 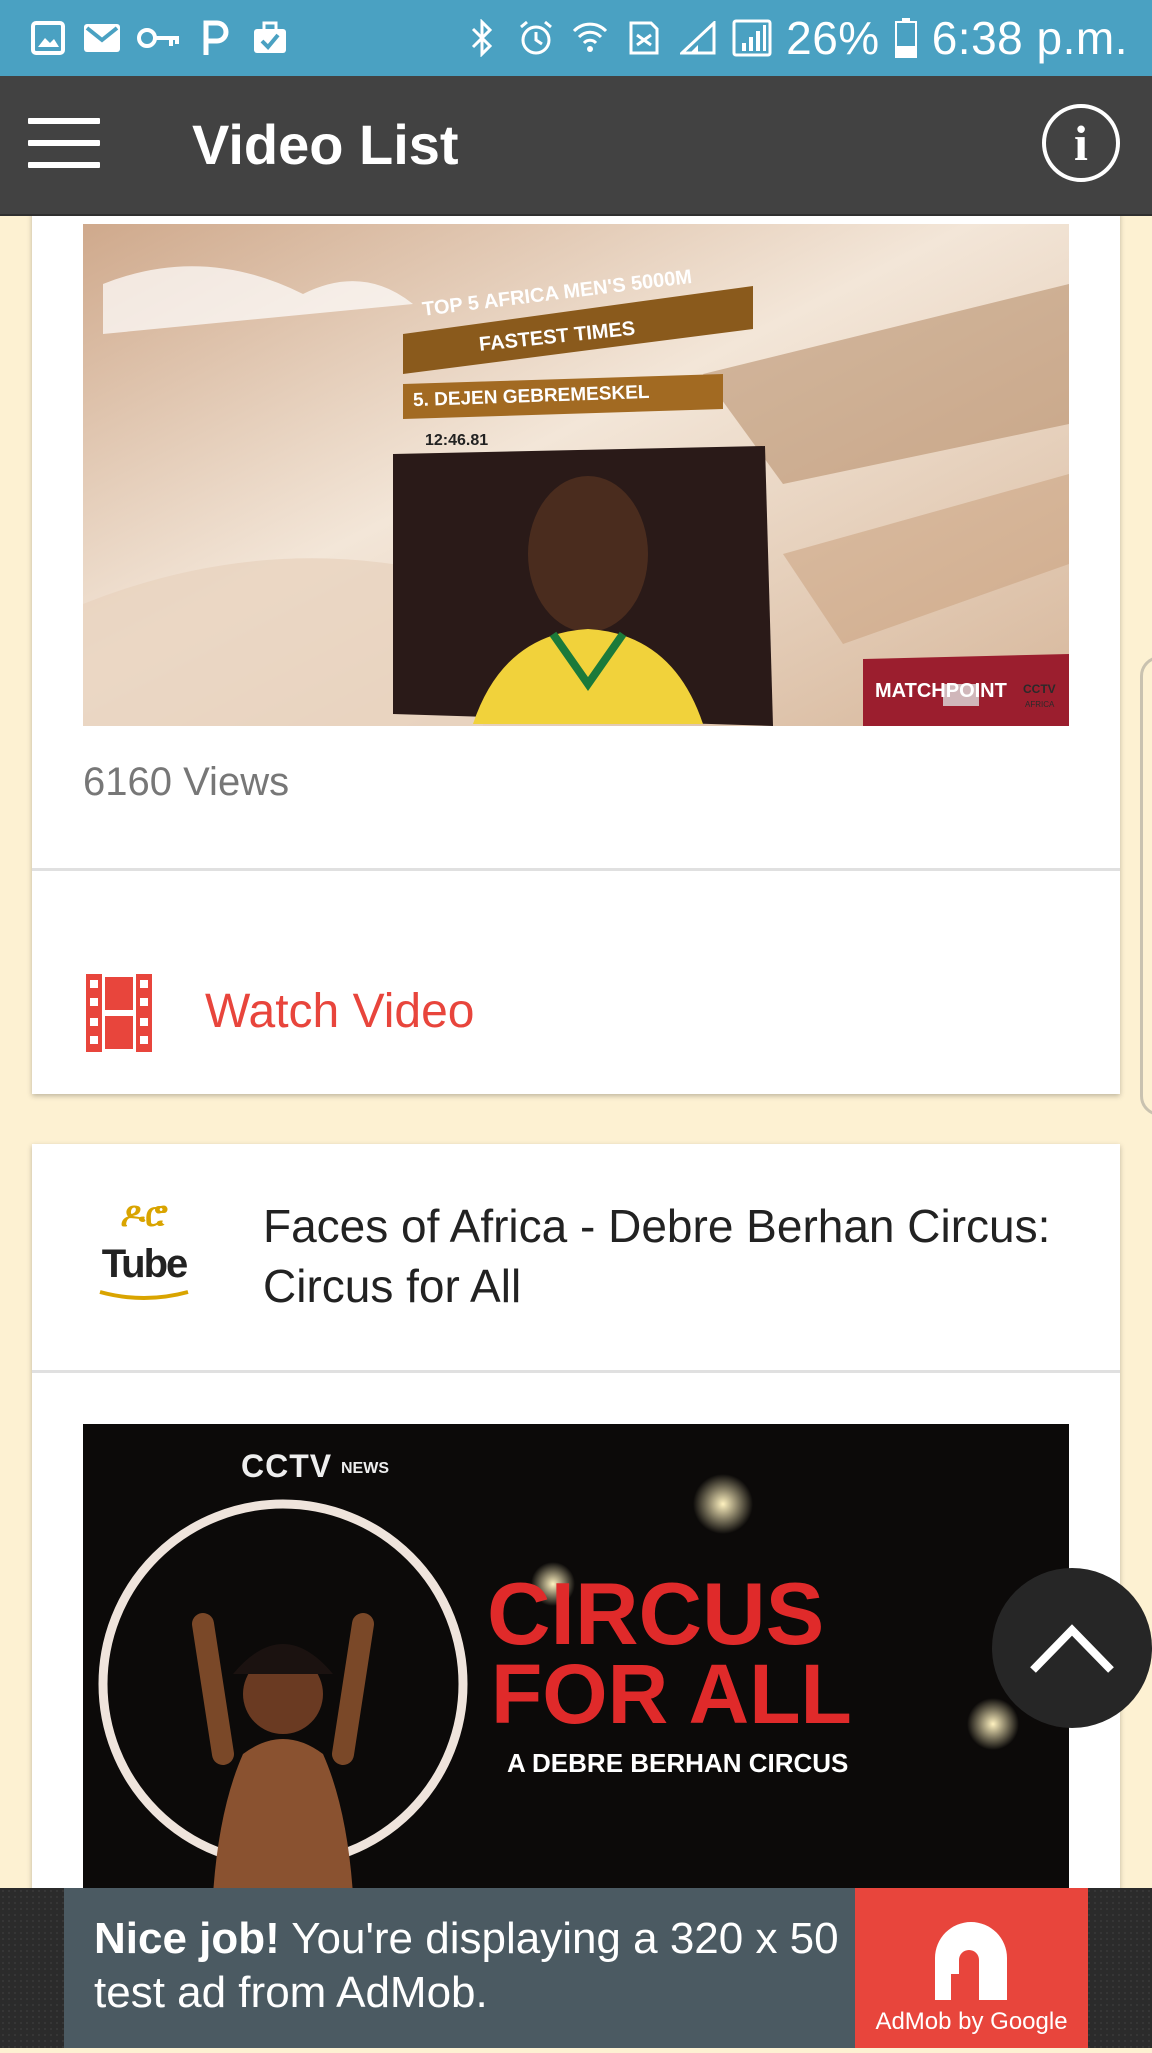 What do you see at coordinates (576, 1012) in the screenshot?
I see `watch-video-button: Watch Video` at bounding box center [576, 1012].